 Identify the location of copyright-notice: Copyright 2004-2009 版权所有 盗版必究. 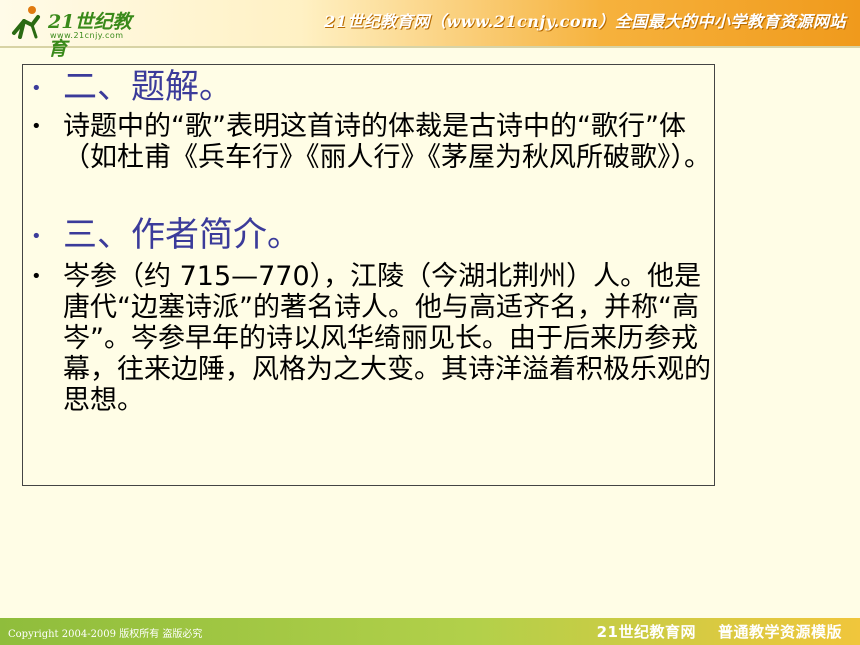
(105, 634).